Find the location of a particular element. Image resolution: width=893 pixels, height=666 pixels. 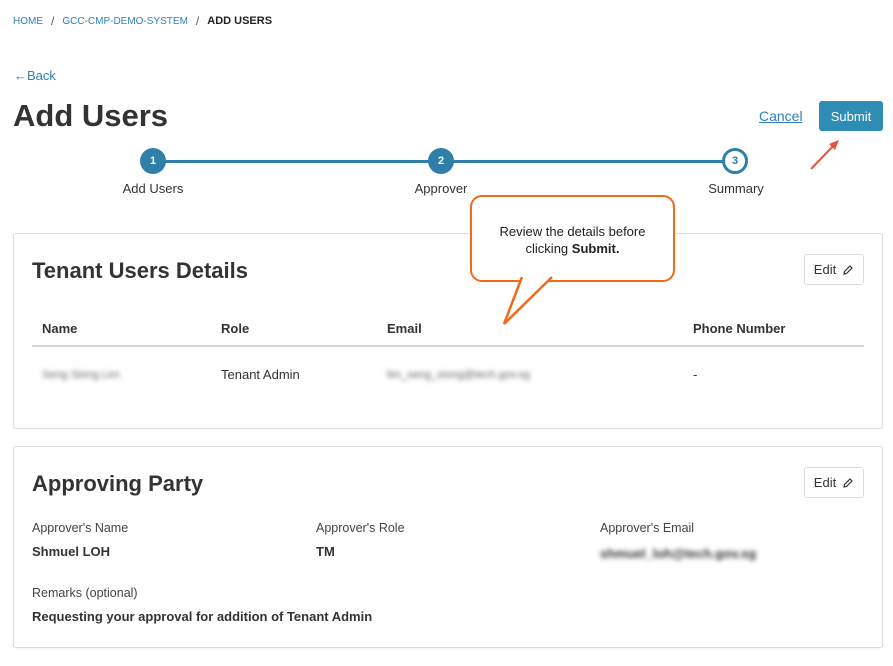

step-3-circle: 3 is located at coordinates (735, 161).